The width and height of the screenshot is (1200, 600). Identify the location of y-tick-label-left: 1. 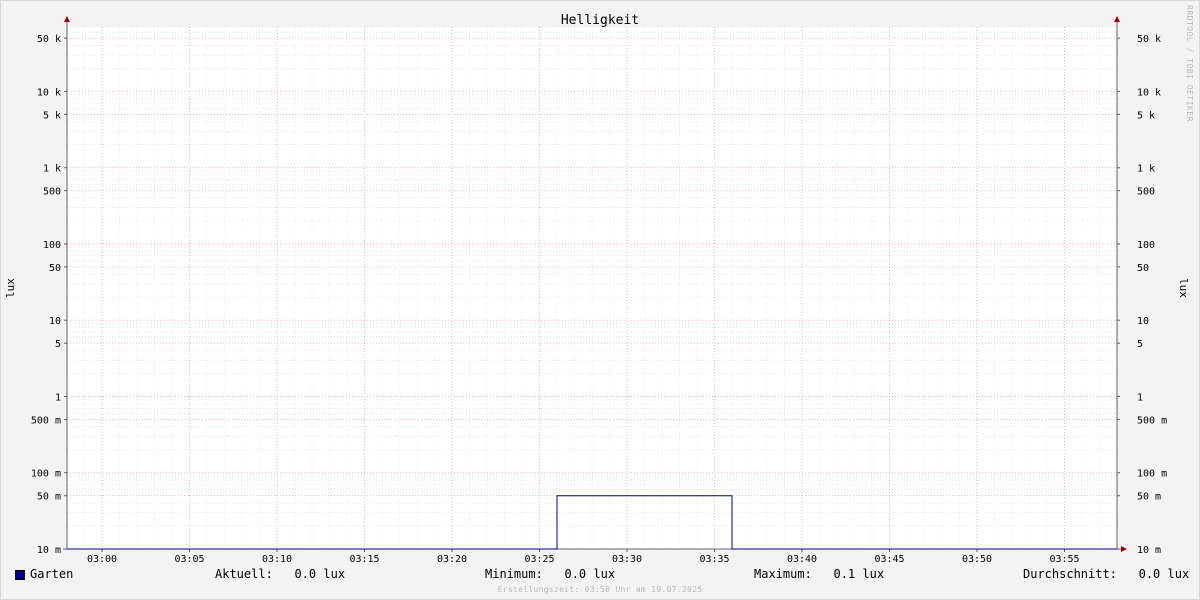
(58, 397).